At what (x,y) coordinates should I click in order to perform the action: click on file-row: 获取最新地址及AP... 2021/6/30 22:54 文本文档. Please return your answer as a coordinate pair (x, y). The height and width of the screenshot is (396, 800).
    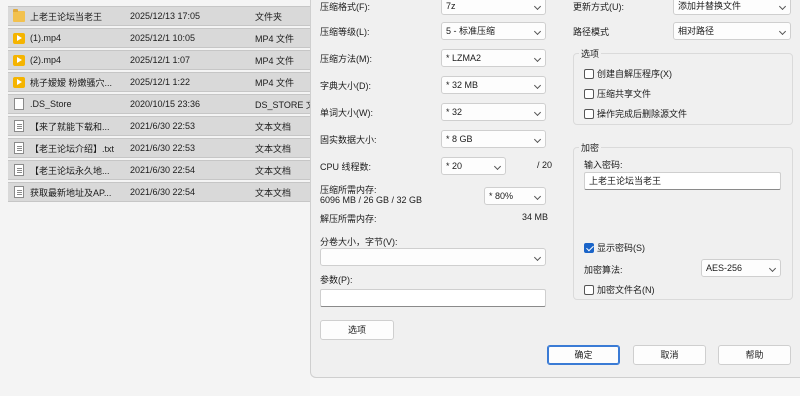
    Looking at the image, I should click on (159, 192).